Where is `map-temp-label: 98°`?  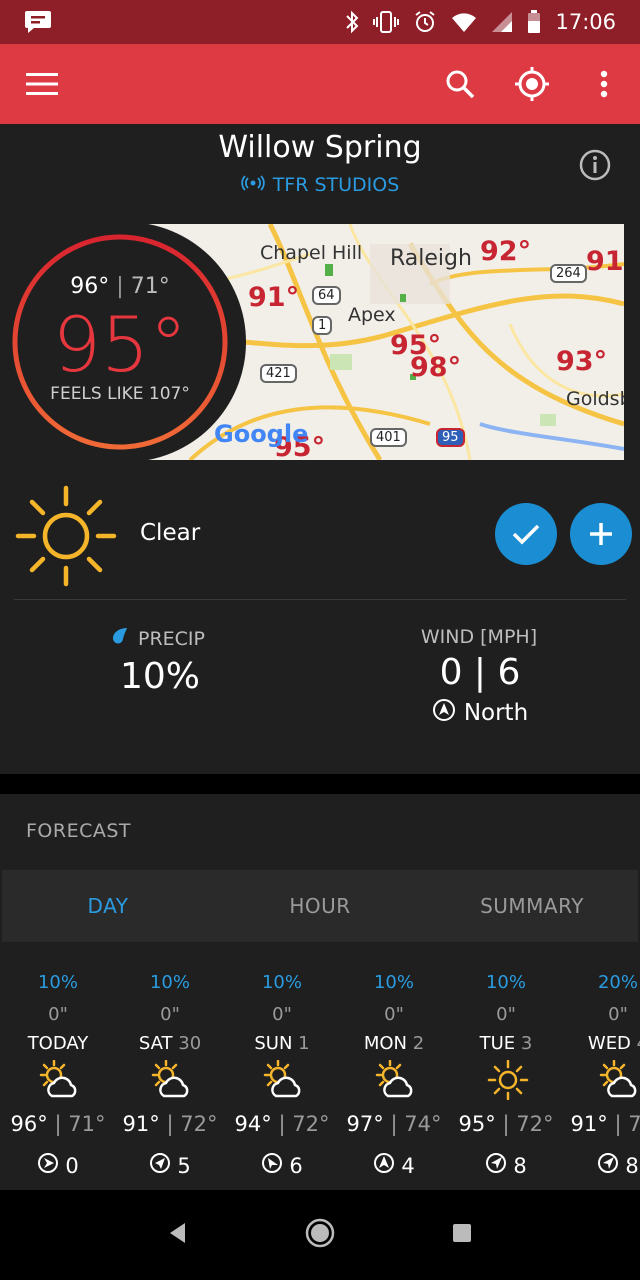
map-temp-label: 98° is located at coordinates (436, 367).